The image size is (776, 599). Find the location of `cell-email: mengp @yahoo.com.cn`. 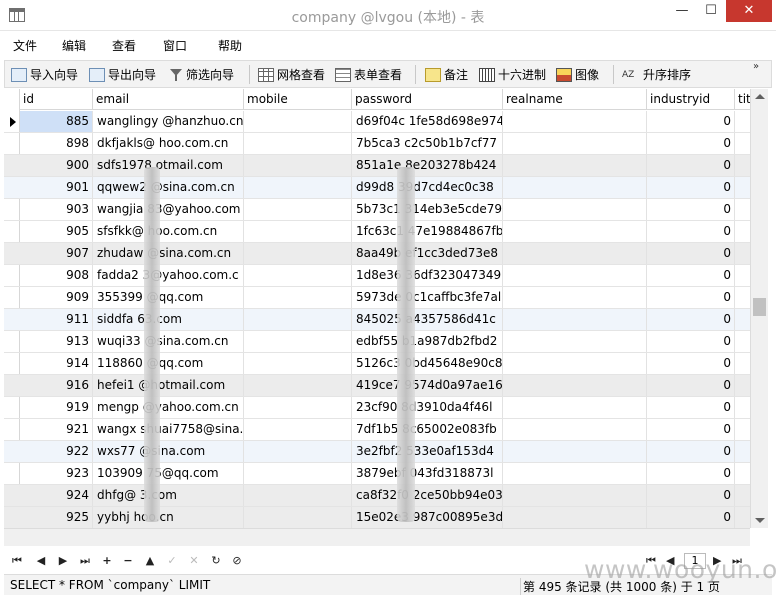

cell-email: mengp @yahoo.com.cn is located at coordinates (168, 407).